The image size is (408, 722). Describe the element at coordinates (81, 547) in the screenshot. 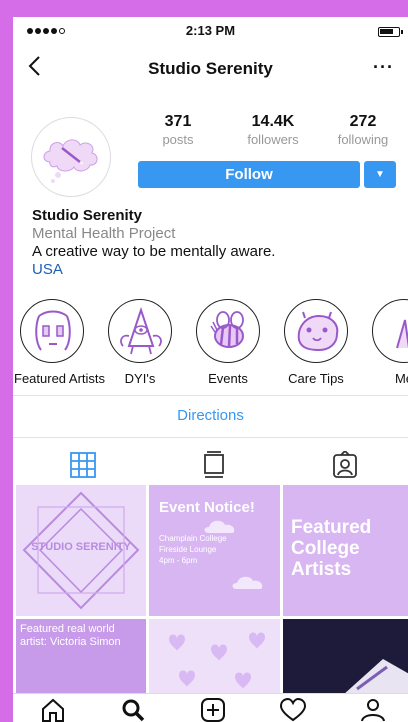

I see `post-text: STUDIO SERENITY` at that location.